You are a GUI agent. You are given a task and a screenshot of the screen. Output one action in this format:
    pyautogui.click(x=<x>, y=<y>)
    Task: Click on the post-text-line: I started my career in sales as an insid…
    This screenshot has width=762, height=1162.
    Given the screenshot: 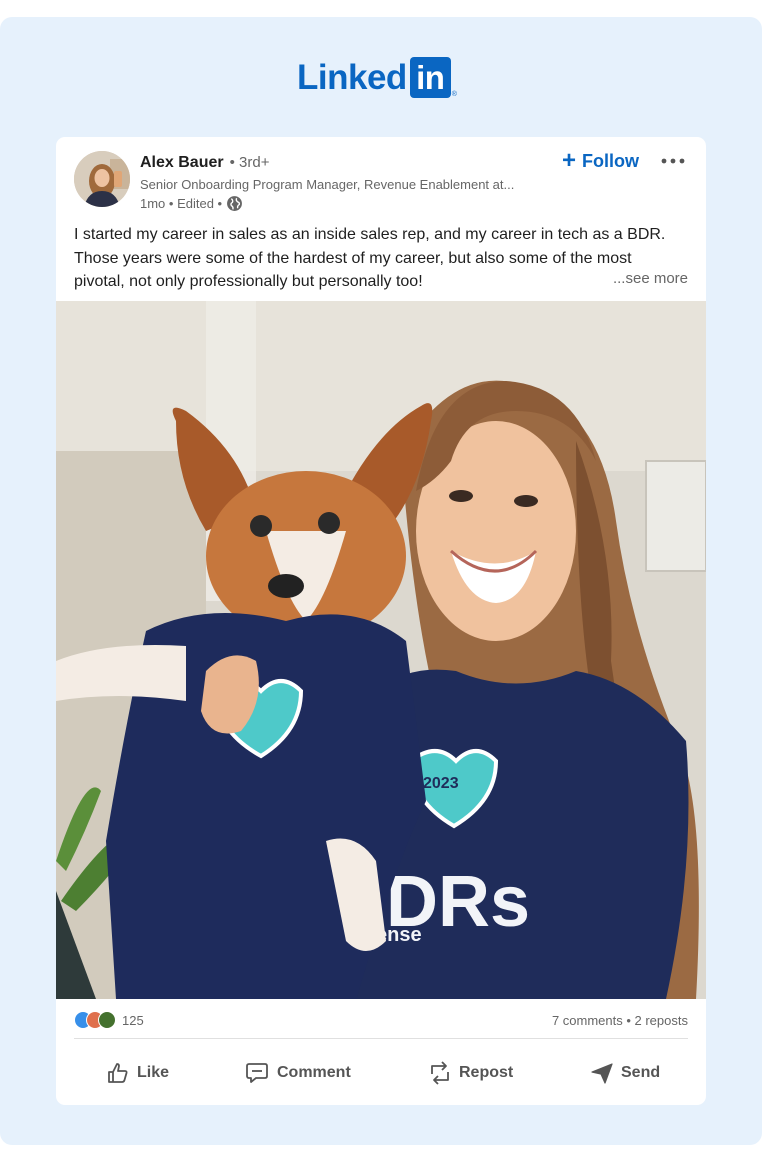 What is the action you would take?
    pyautogui.click(x=370, y=234)
    